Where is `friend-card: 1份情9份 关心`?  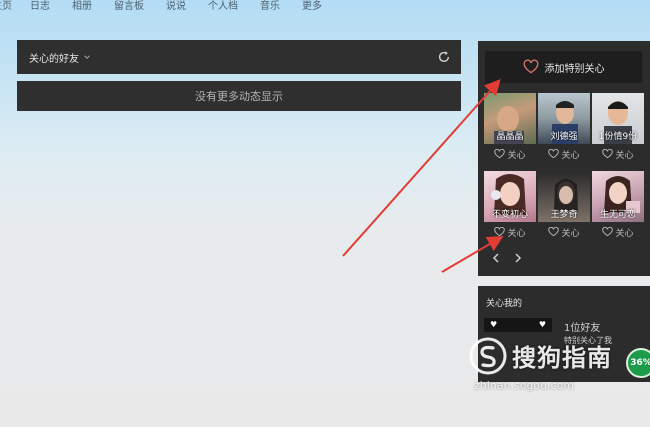 friend-card: 1份情9份 关心 is located at coordinates (618, 127).